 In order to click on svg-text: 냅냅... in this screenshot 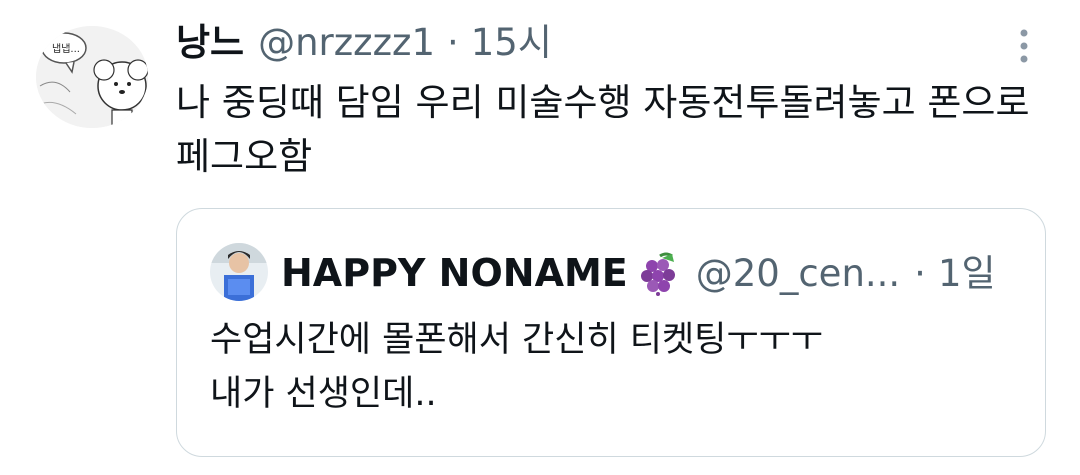, I will do `click(66, 49)`.